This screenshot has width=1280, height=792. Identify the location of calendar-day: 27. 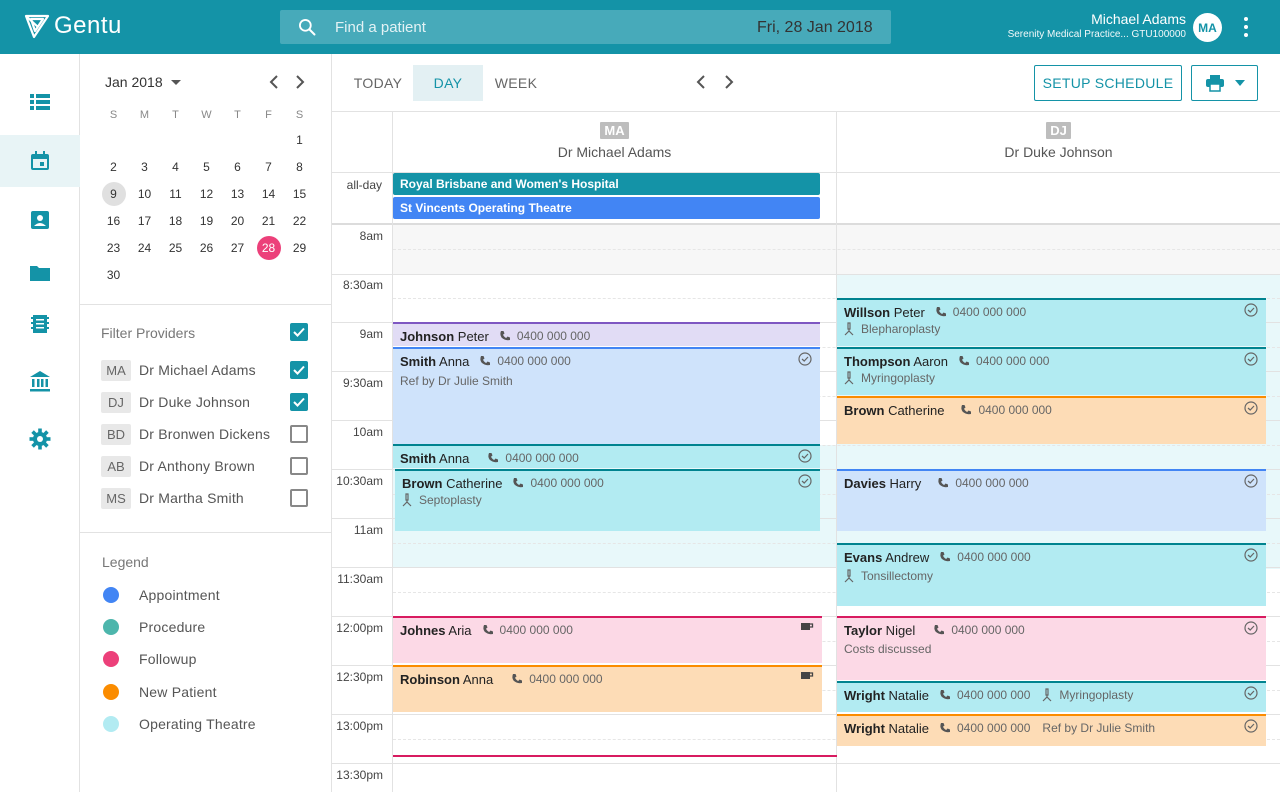
(237, 247).